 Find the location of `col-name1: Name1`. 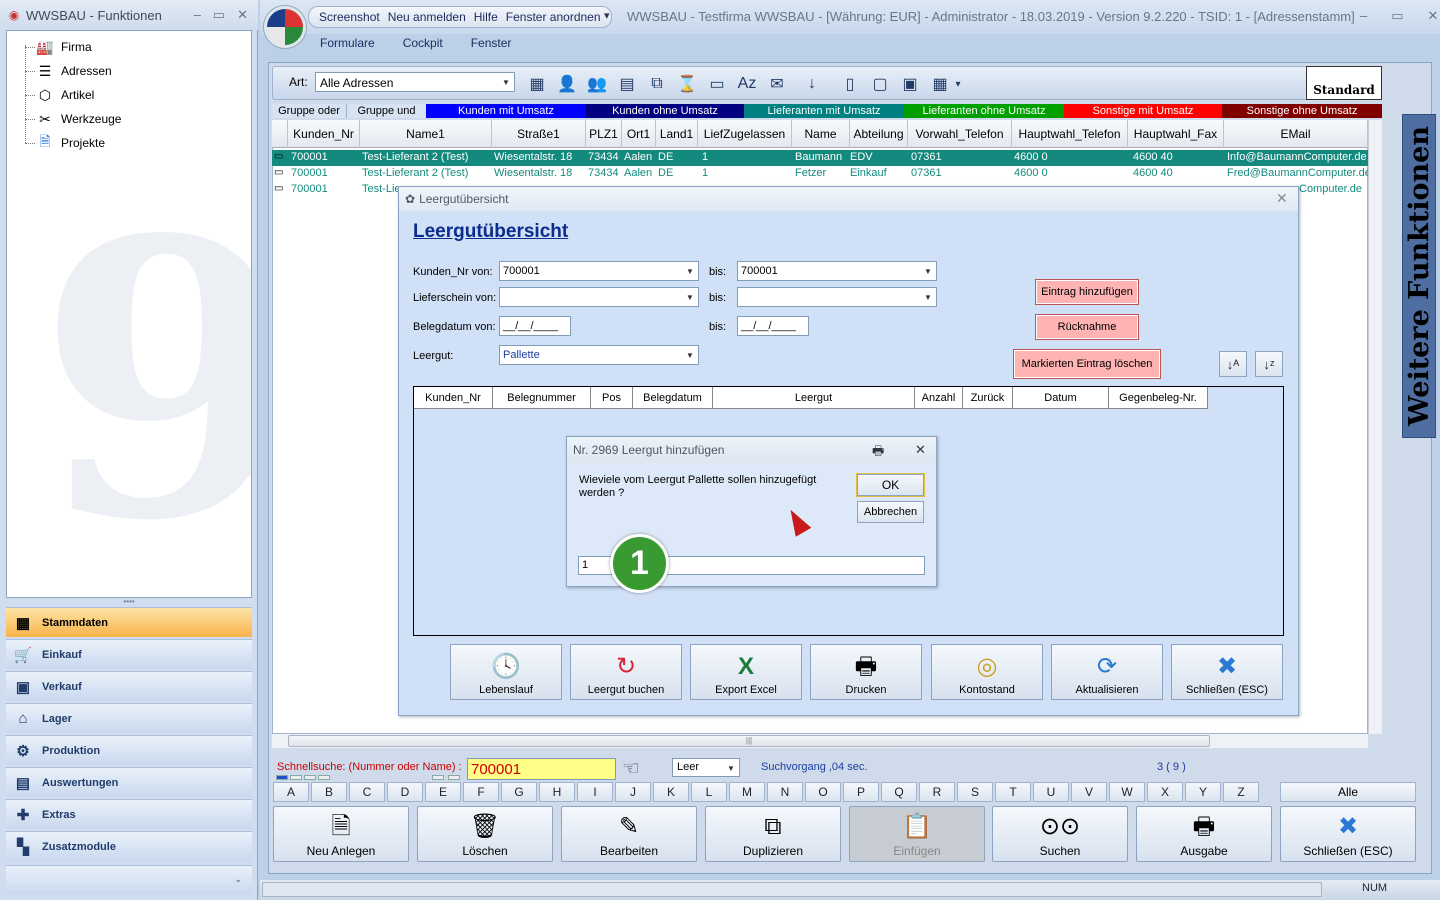

col-name1: Name1 is located at coordinates (426, 134).